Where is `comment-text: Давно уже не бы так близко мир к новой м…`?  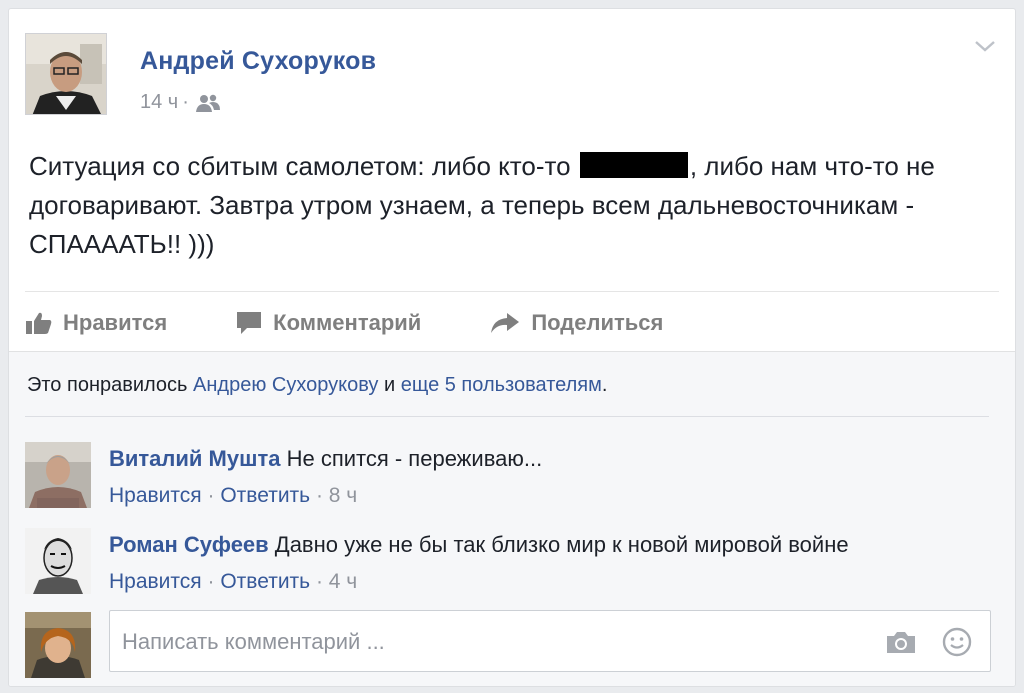 comment-text: Давно уже не бы так близко мир к новой м… is located at coordinates (558, 544).